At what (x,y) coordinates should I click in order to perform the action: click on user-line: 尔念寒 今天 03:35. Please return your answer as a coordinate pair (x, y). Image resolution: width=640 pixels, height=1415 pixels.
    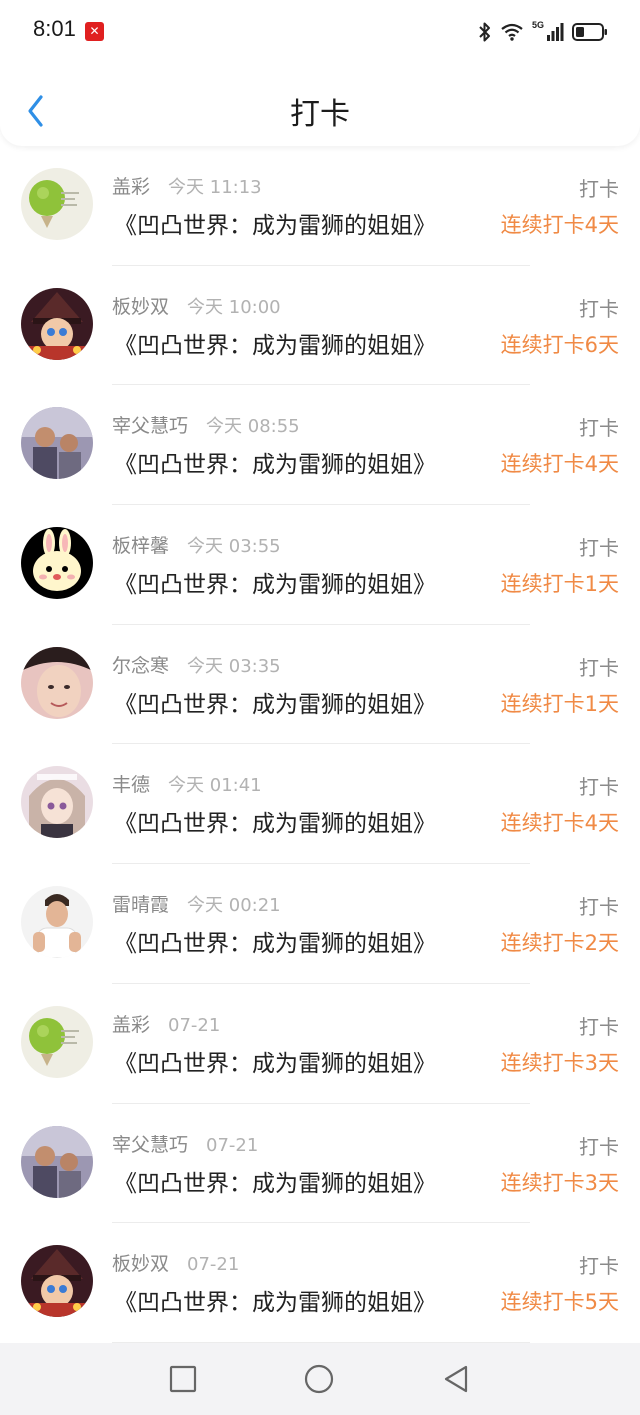
    Looking at the image, I should click on (196, 664).